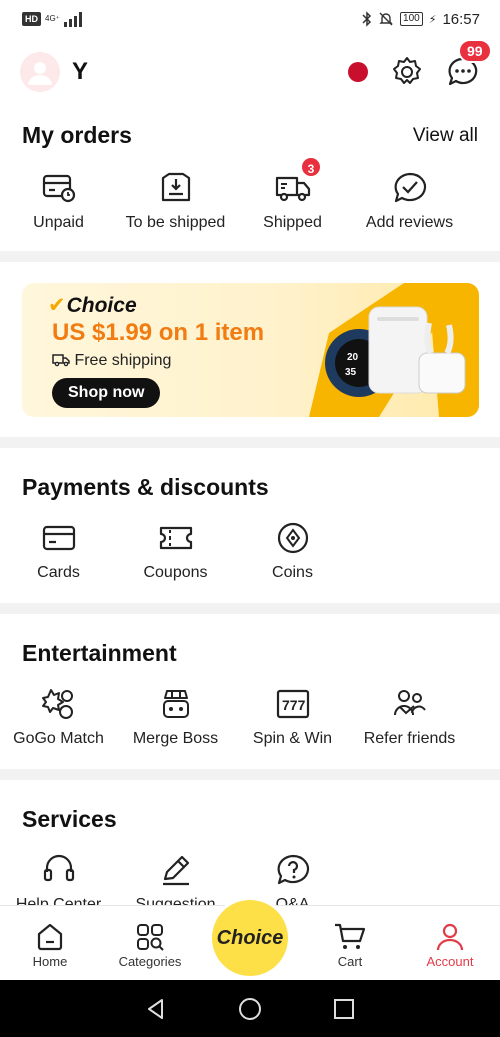  What do you see at coordinates (411, 19) in the screenshot?
I see `battery-icon: 100` at bounding box center [411, 19].